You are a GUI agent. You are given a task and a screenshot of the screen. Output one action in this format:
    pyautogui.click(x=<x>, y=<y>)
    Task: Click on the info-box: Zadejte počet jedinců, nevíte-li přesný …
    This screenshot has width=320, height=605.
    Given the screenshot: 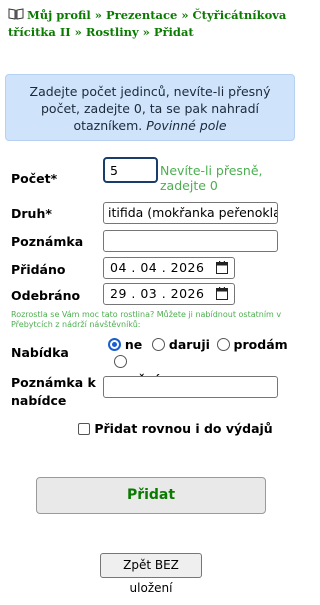 What is the action you would take?
    pyautogui.click(x=150, y=107)
    